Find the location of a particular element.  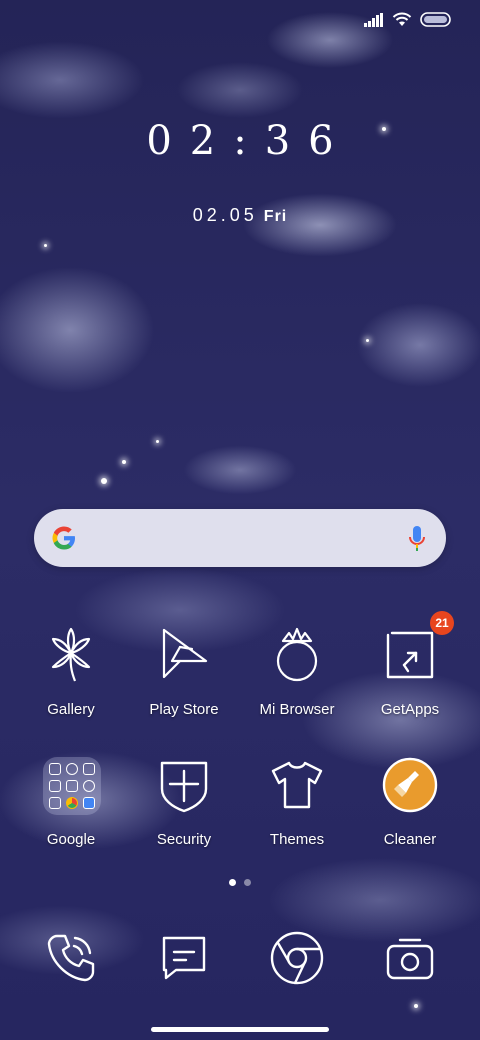

app-security: Security is located at coordinates (184, 802).